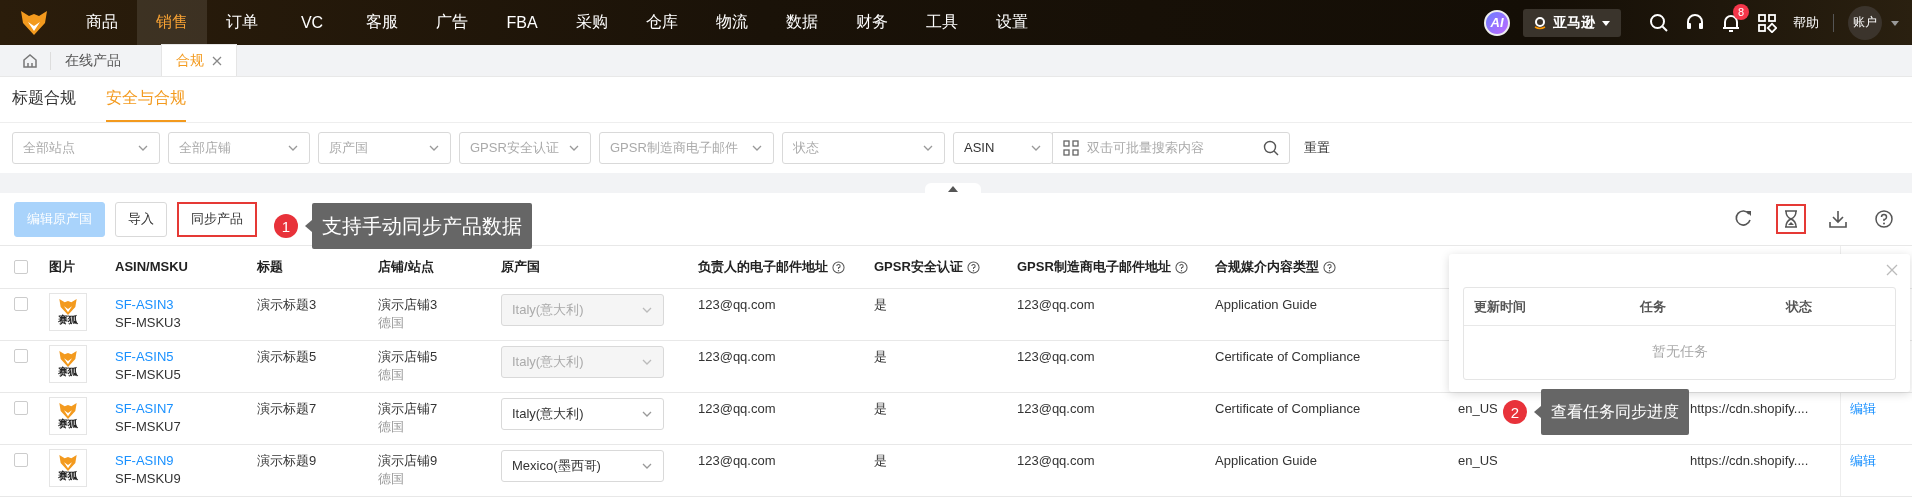  What do you see at coordinates (592, 22) in the screenshot?
I see `nav-tab: 采购` at bounding box center [592, 22].